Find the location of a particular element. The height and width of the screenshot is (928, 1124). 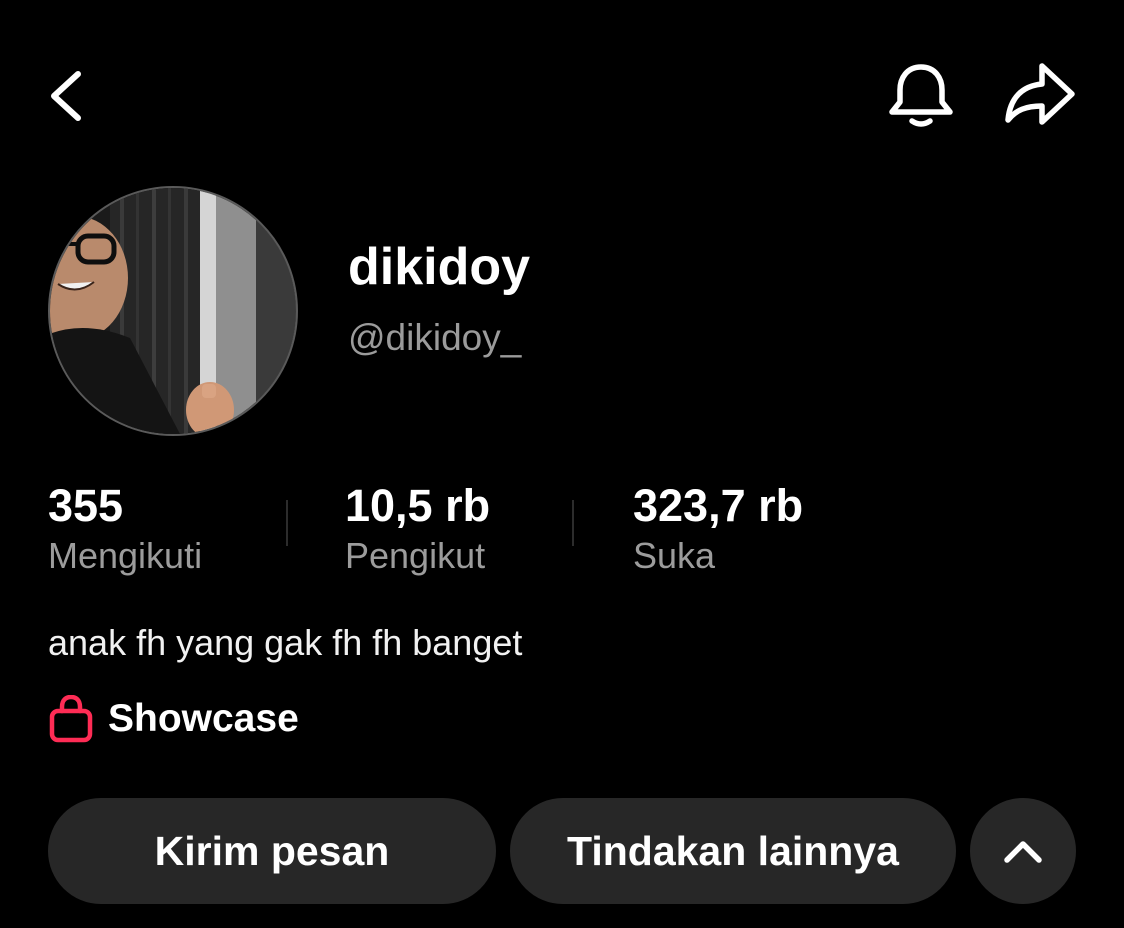

send-message-button: Kirim pesan is located at coordinates (272, 851).